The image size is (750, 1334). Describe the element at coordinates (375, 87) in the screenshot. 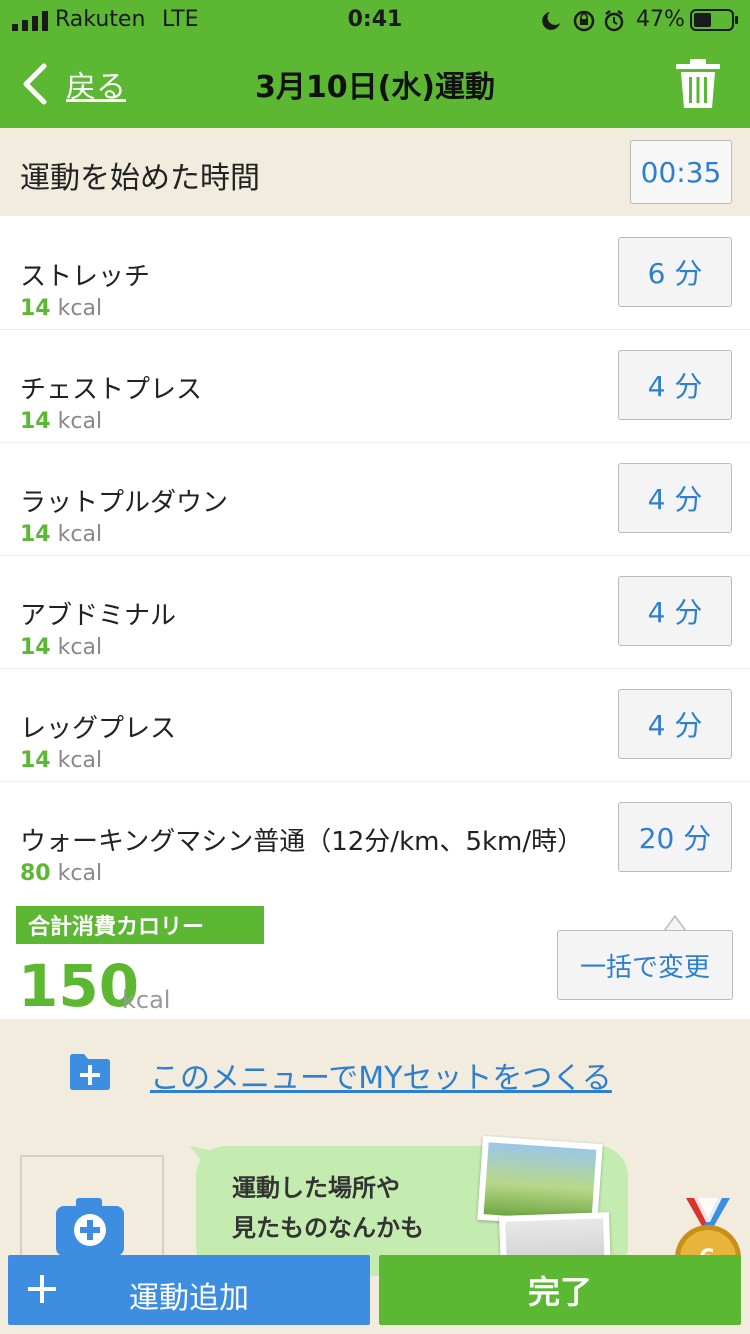

I see `page-title: 3月10日(水)運動` at that location.